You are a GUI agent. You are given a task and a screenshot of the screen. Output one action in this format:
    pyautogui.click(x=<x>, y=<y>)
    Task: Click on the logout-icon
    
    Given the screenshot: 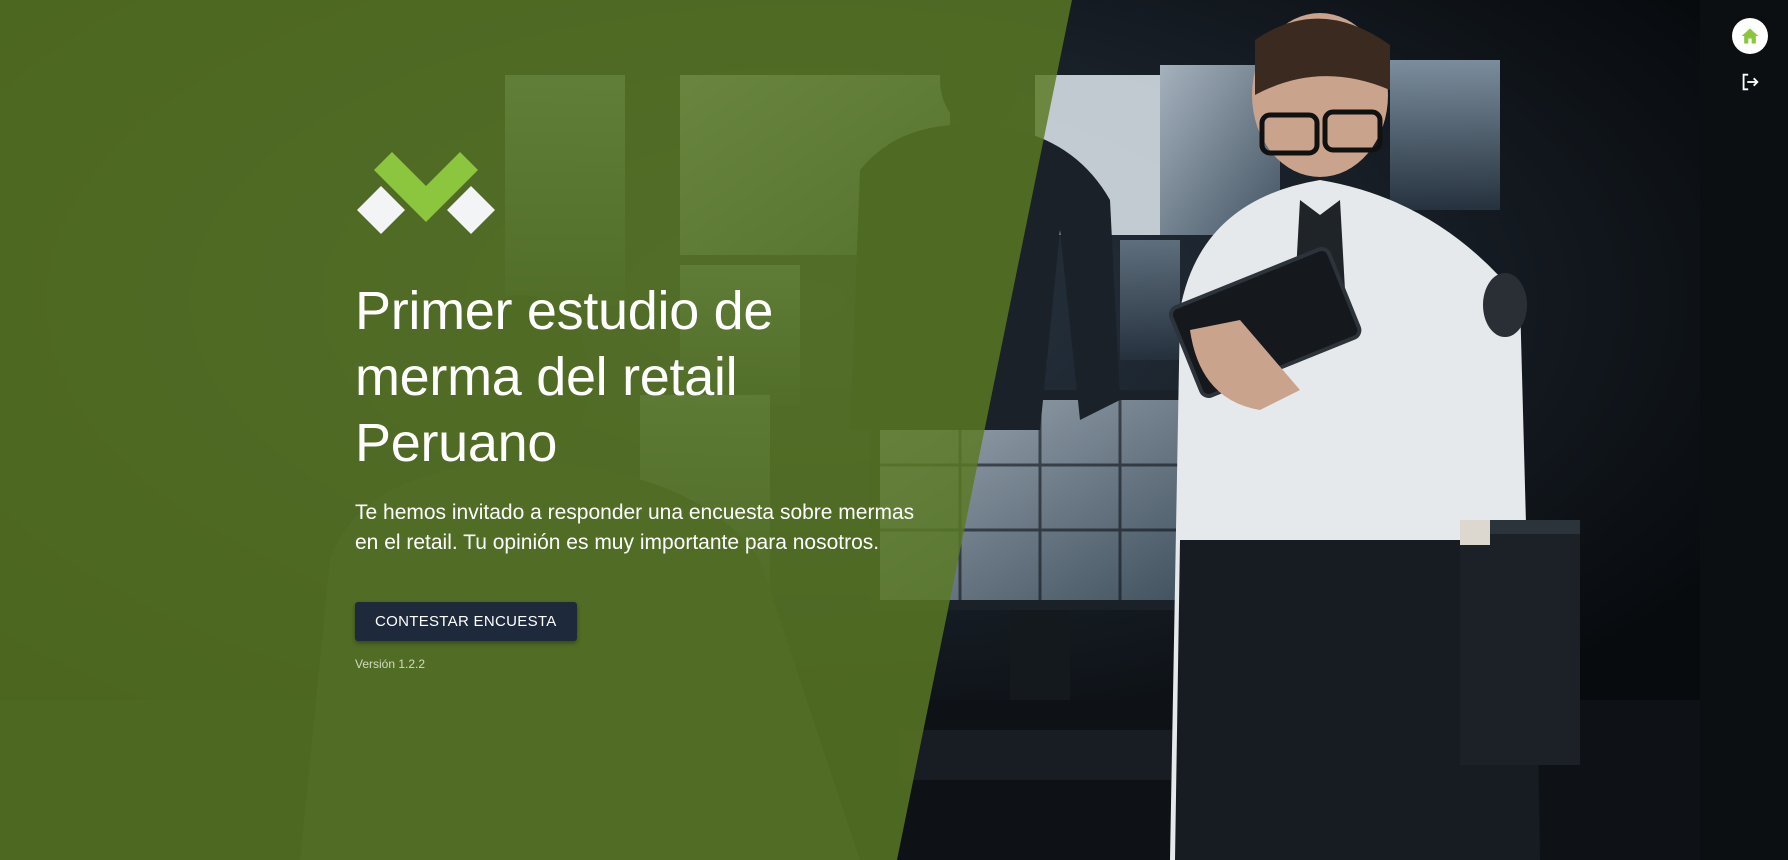 What is the action you would take?
    pyautogui.click(x=1750, y=82)
    